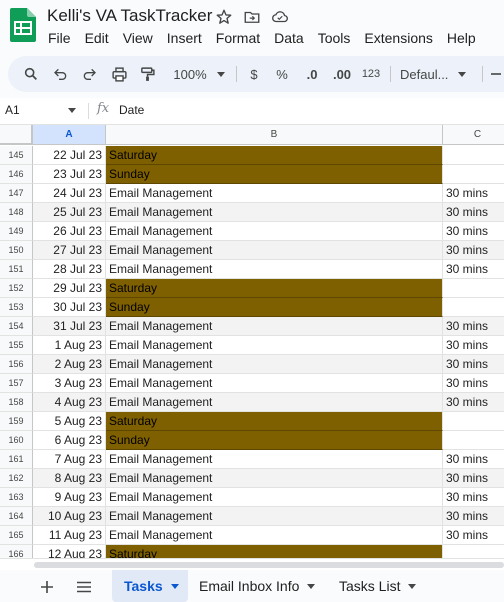 Image resolution: width=504 pixels, height=602 pixels. What do you see at coordinates (16, 212) in the screenshot?
I see `row-header: 148` at bounding box center [16, 212].